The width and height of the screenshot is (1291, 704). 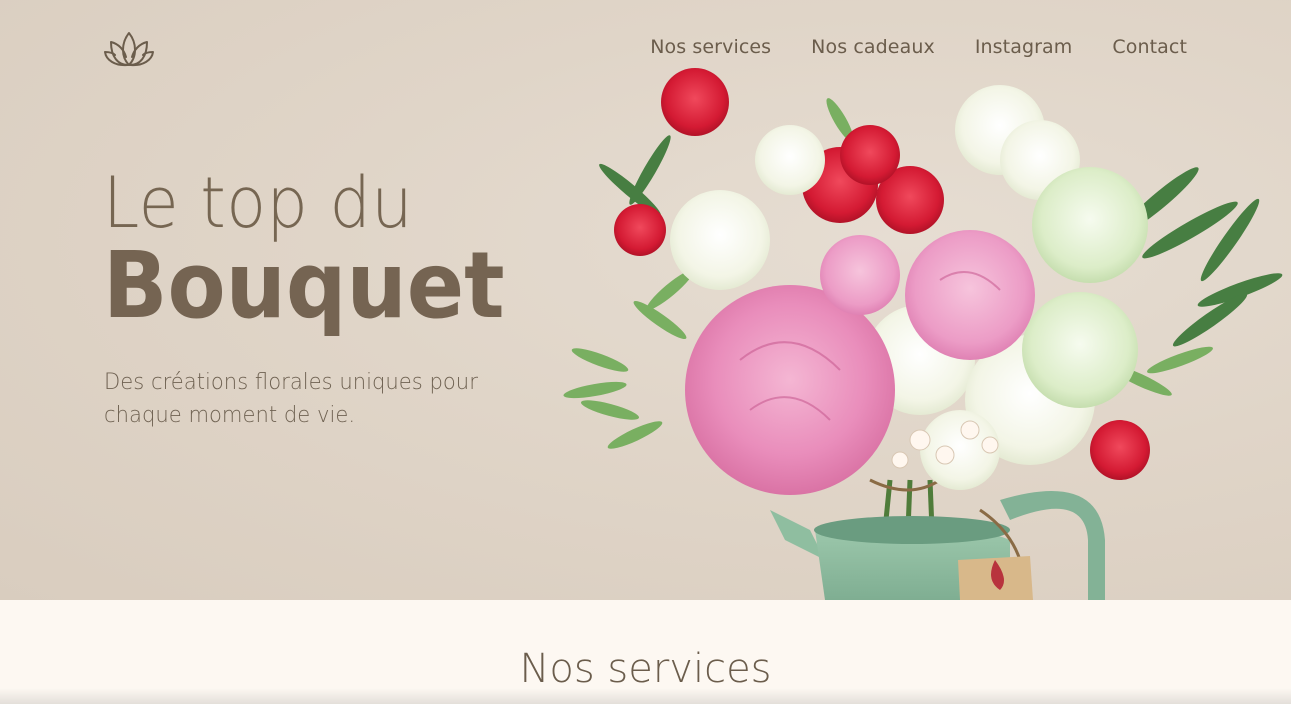 I want to click on bottom-shade, so click(x=645, y=696).